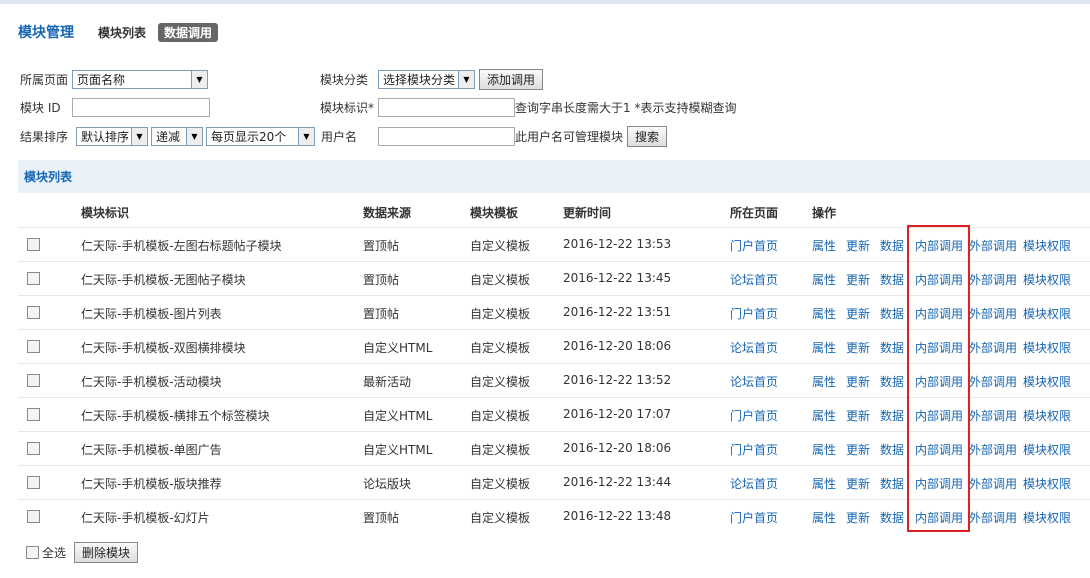  I want to click on sort-label: 结果排序, so click(44, 136).